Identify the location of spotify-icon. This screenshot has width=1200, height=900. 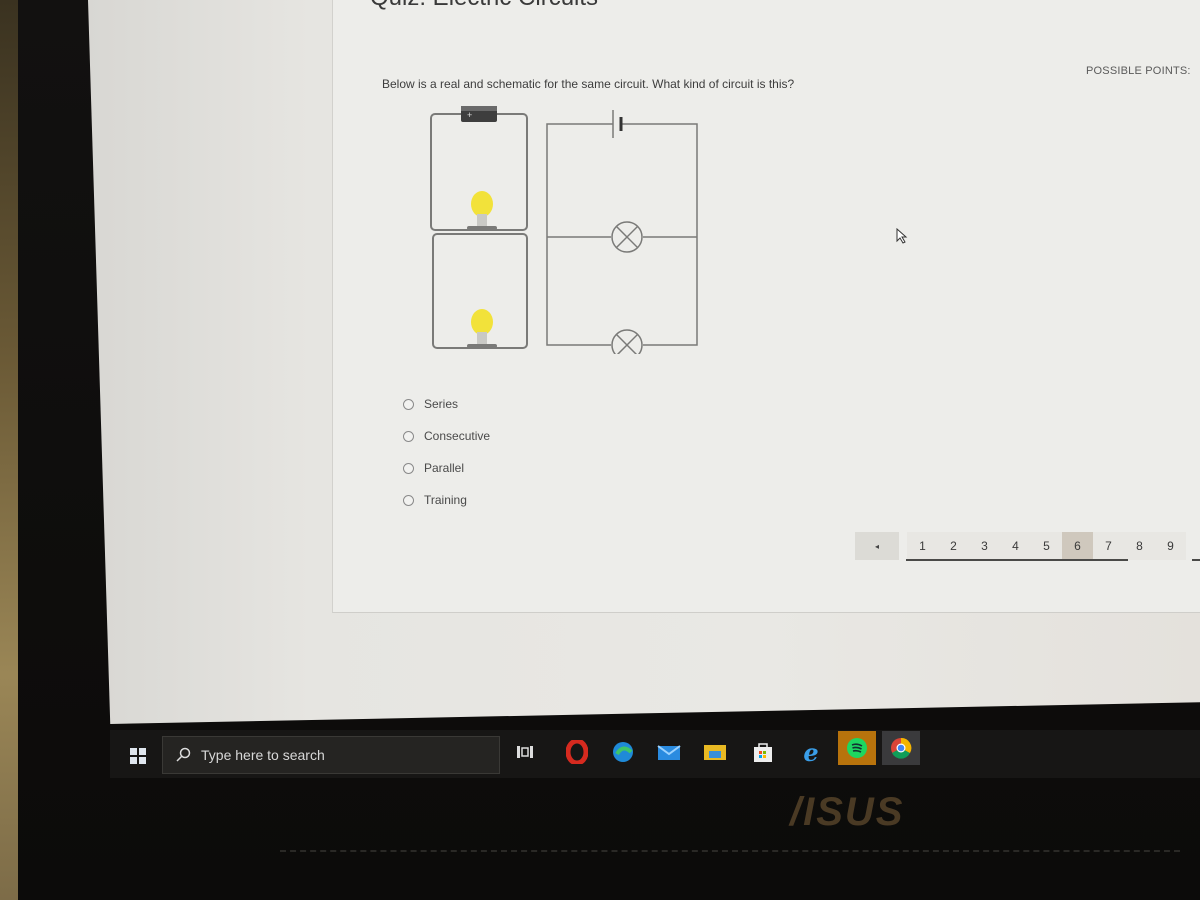
(857, 748).